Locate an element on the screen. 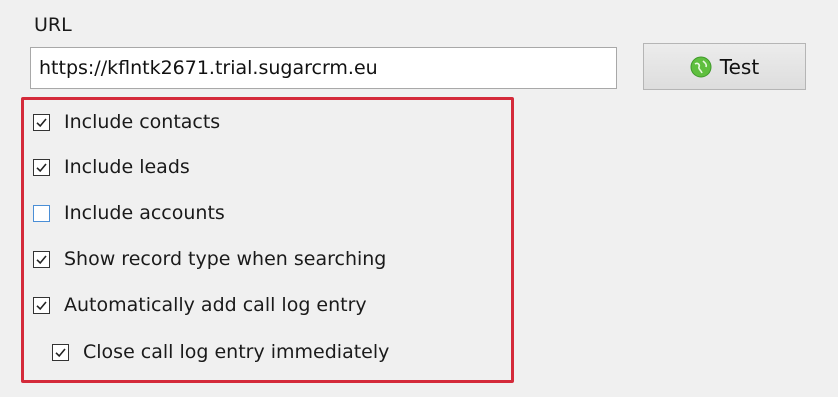 The width and height of the screenshot is (838, 397). checkbox-5-box is located at coordinates (60, 352).